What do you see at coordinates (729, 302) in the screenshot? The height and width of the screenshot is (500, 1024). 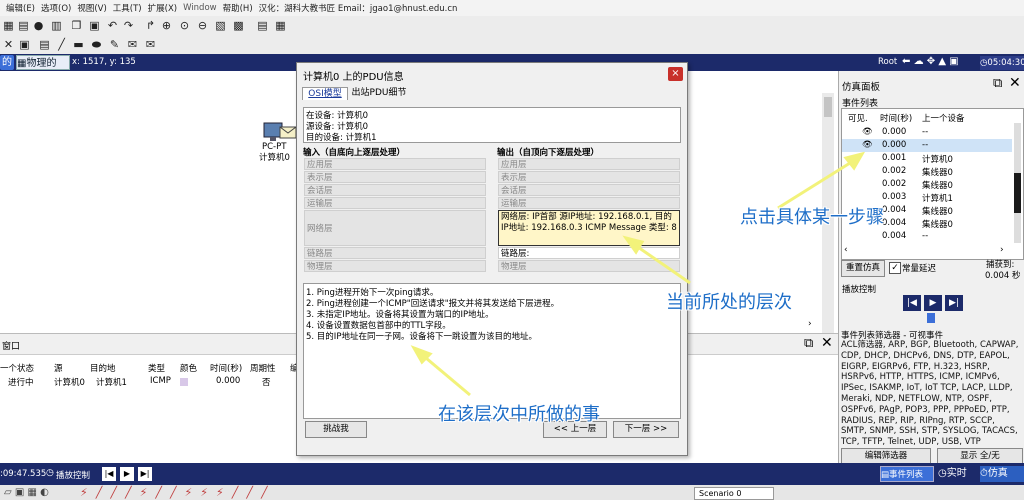 I see `annotation-layer: 当前所处的层次` at bounding box center [729, 302].